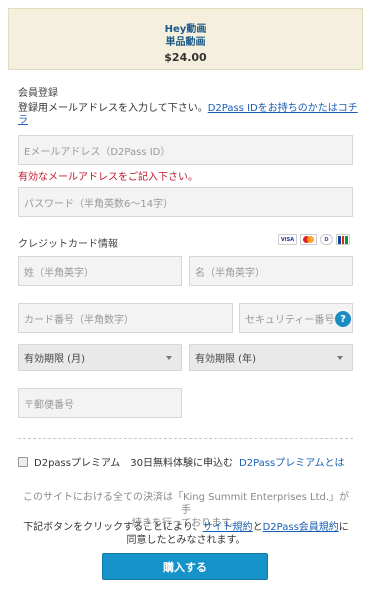 The height and width of the screenshot is (590, 372). Describe the element at coordinates (125, 318) in the screenshot. I see `card-number-field: カード番号（半角数字）` at that location.